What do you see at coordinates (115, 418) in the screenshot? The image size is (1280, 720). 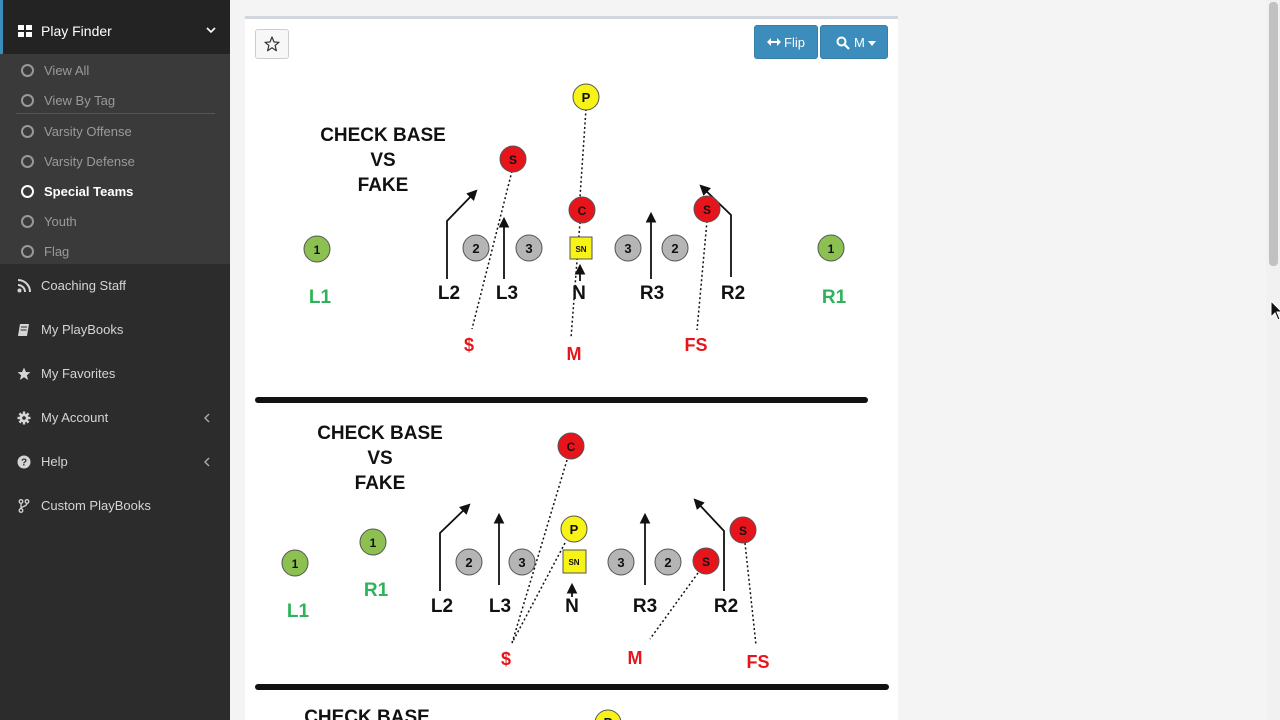 I see `sidebar-item-my-account: My Account` at bounding box center [115, 418].